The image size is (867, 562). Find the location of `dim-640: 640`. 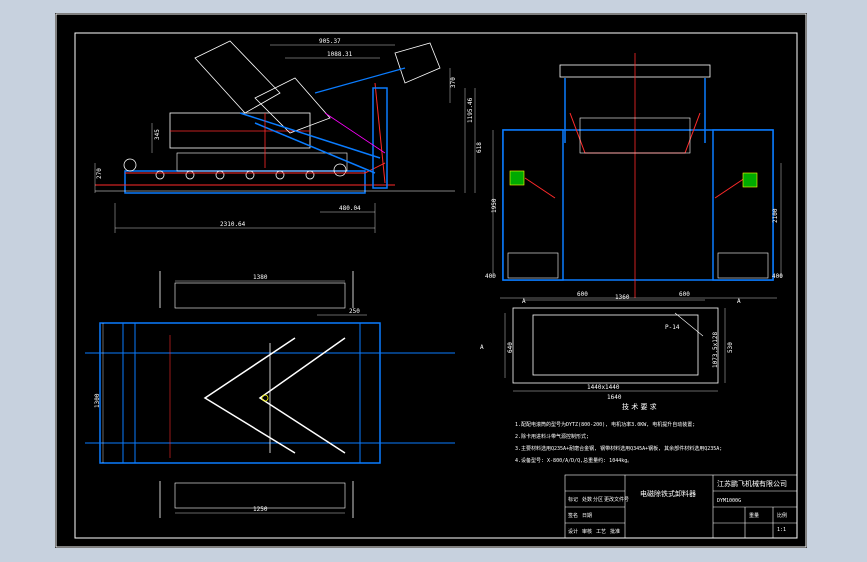

dim-640: 640 is located at coordinates (510, 347).